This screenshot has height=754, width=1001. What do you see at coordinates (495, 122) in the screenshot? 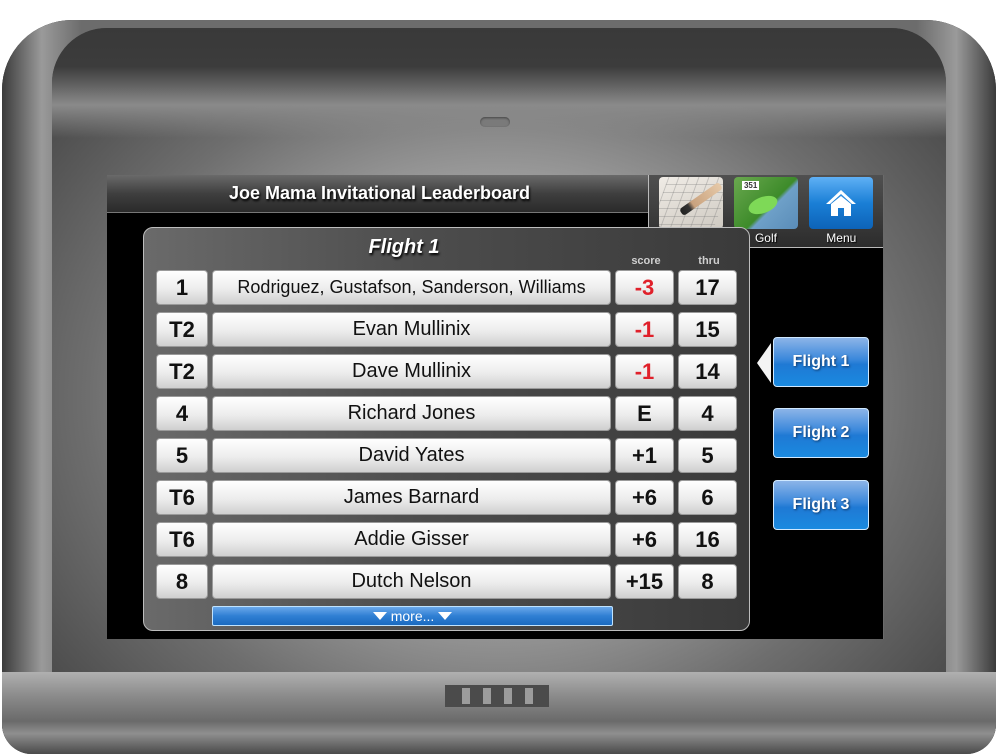
I see `camera-sensor` at bounding box center [495, 122].